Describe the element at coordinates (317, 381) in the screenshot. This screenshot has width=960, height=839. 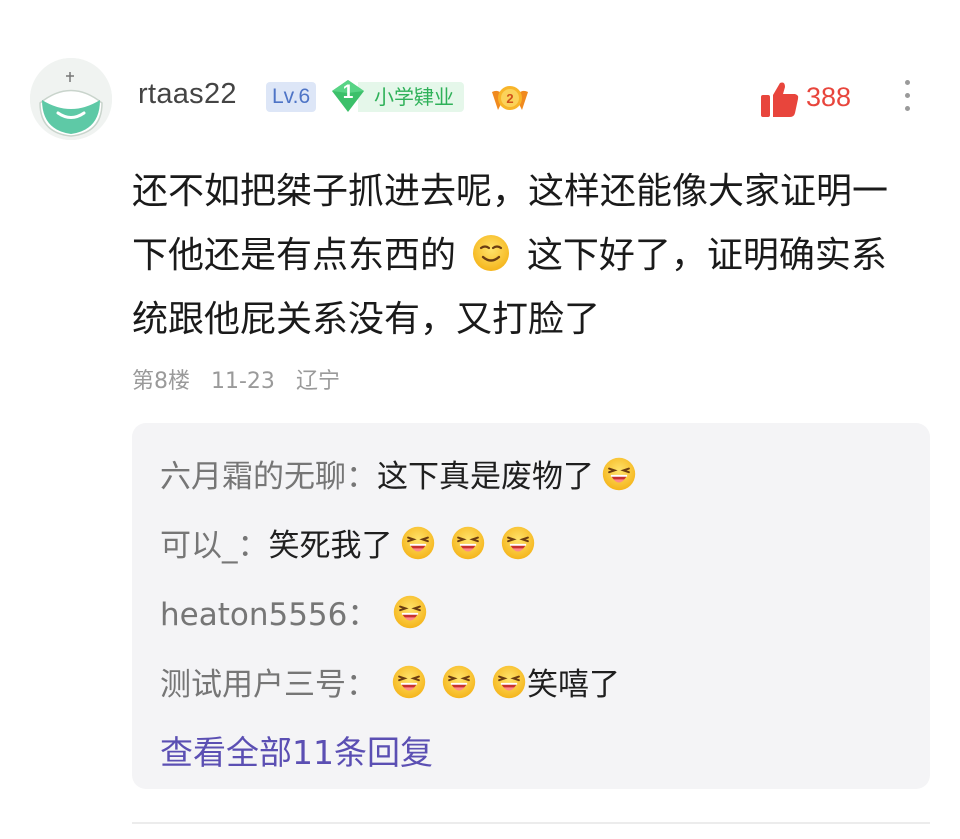
I see `post-location: 辽宁` at that location.